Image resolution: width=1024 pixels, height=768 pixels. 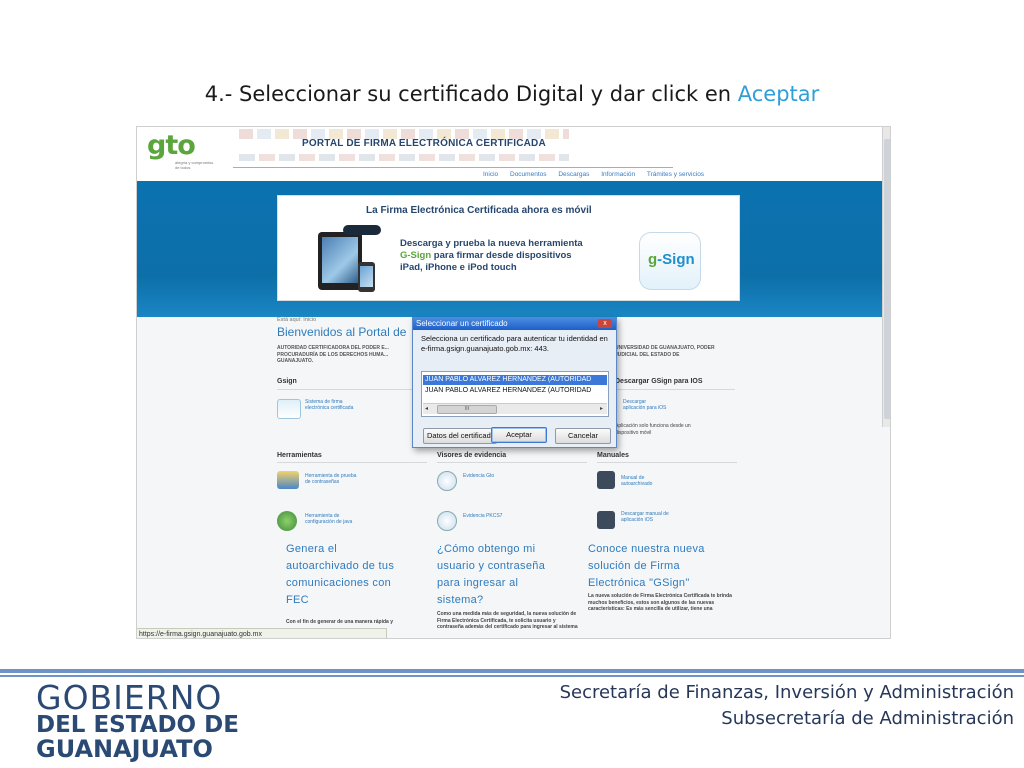 I want to click on list-horizontal-scrollbar: ◂ III ▸, so click(x=515, y=408).